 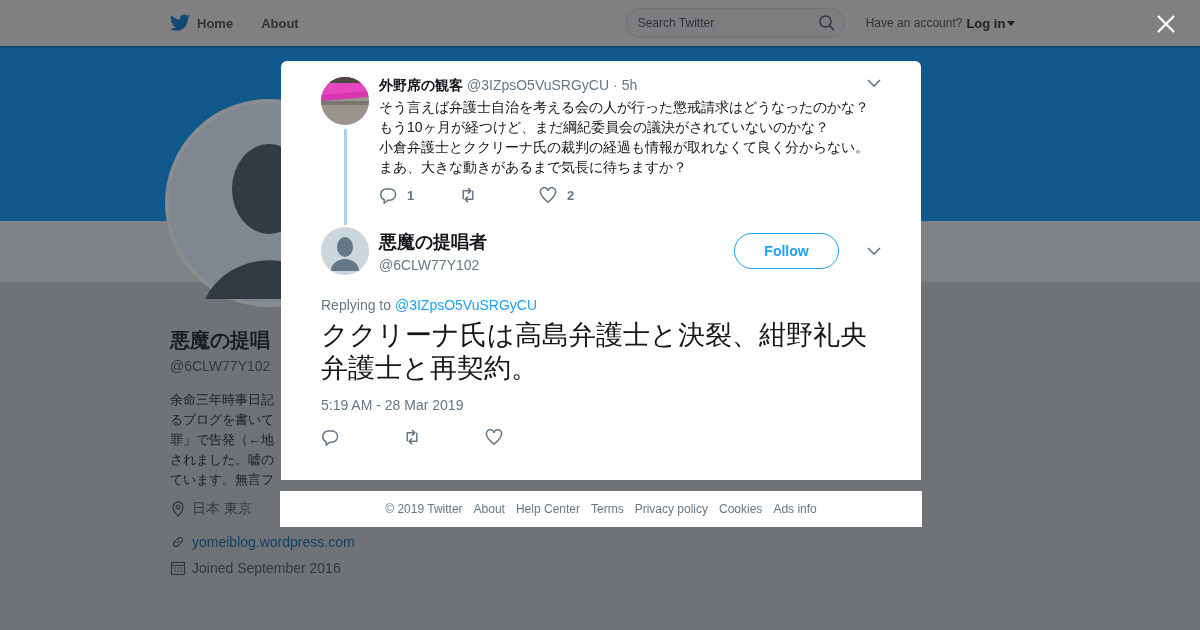 What do you see at coordinates (421, 86) in the screenshot?
I see `author-name: 外野席の観客` at bounding box center [421, 86].